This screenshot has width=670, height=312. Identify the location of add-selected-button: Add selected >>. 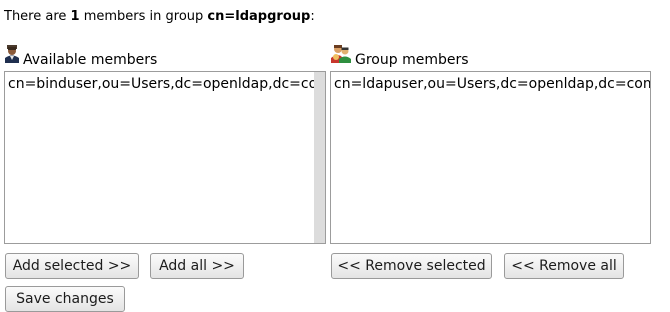
(72, 266).